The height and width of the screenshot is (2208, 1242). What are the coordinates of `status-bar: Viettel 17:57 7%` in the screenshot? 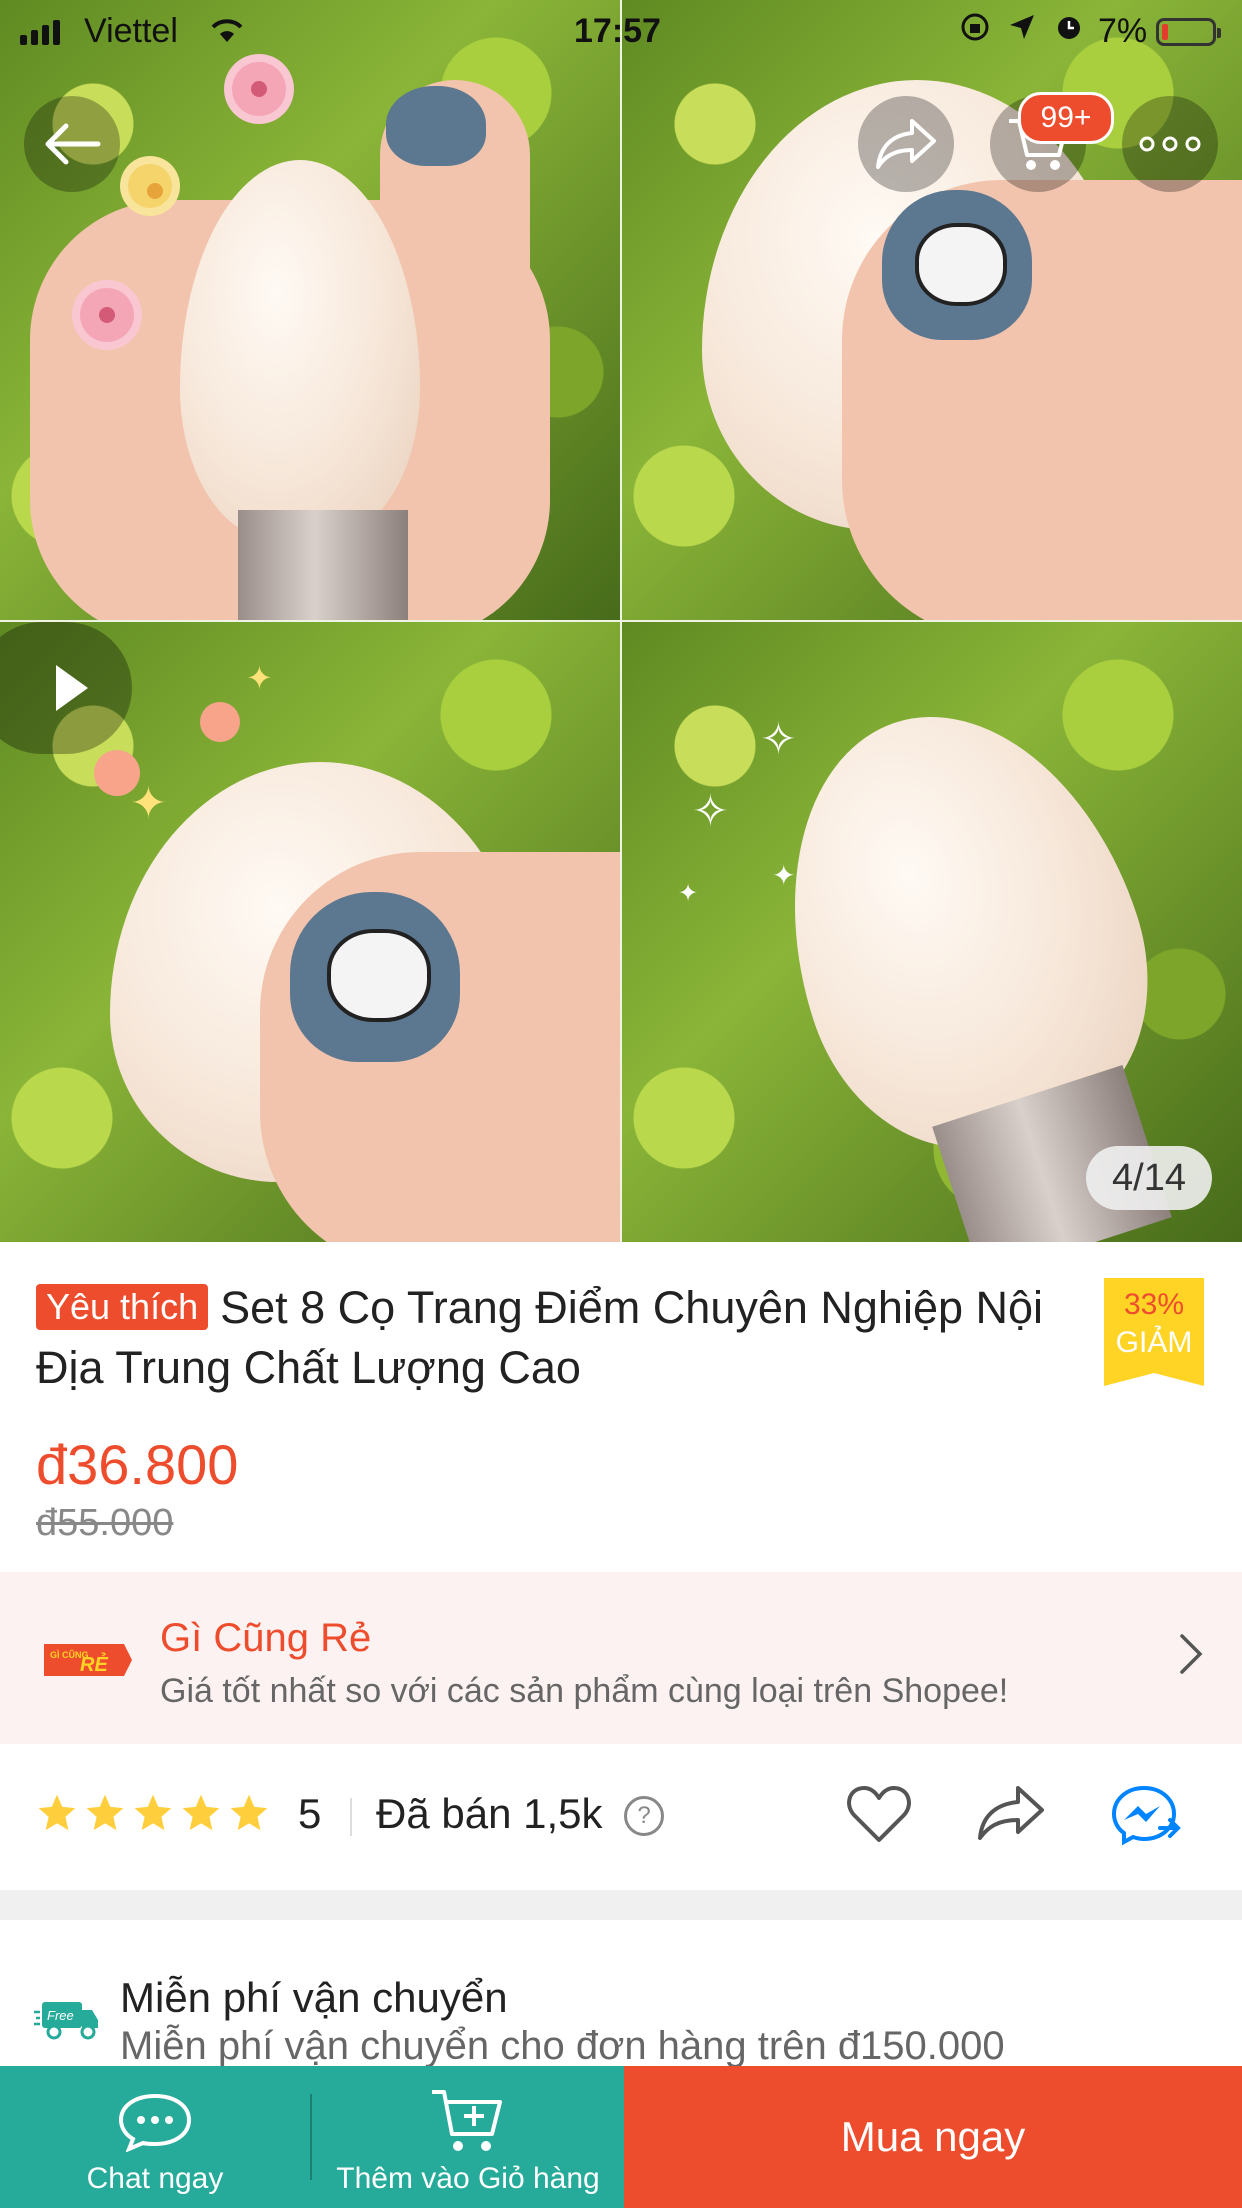 It's located at (621, 31).